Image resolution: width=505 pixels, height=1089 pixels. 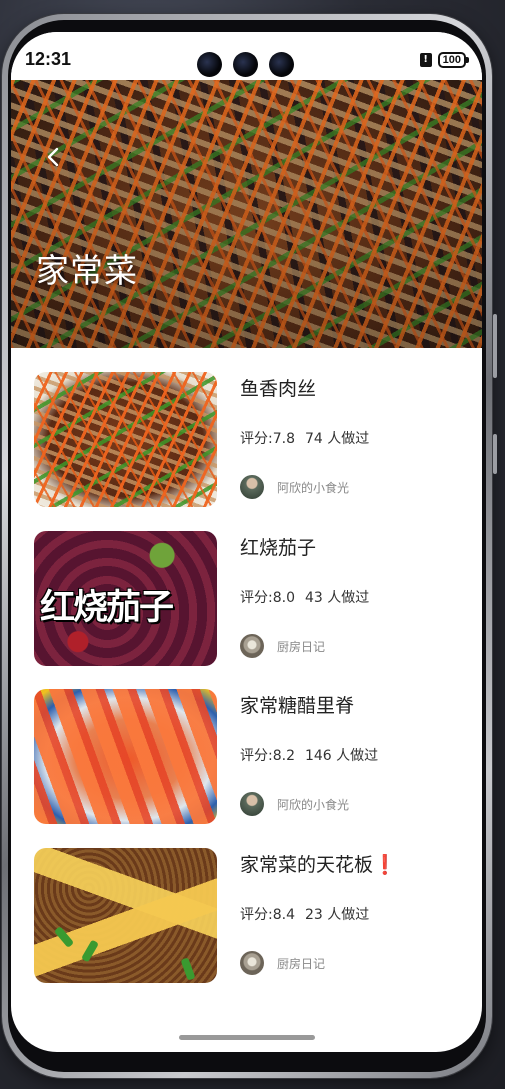 I want to click on recipe-made-count: 43 人做过, so click(x=337, y=598).